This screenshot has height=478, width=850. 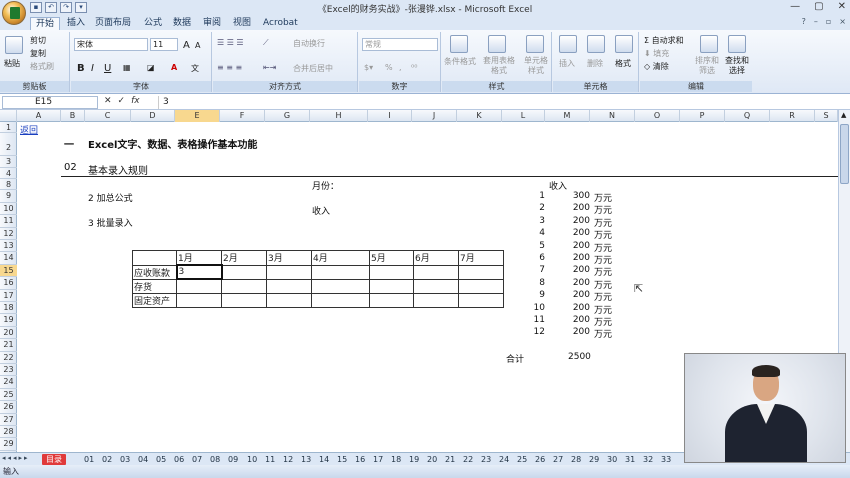 What do you see at coordinates (499, 66) in the screenshot?
I see `table-format-button: 套用表格格式` at bounding box center [499, 66].